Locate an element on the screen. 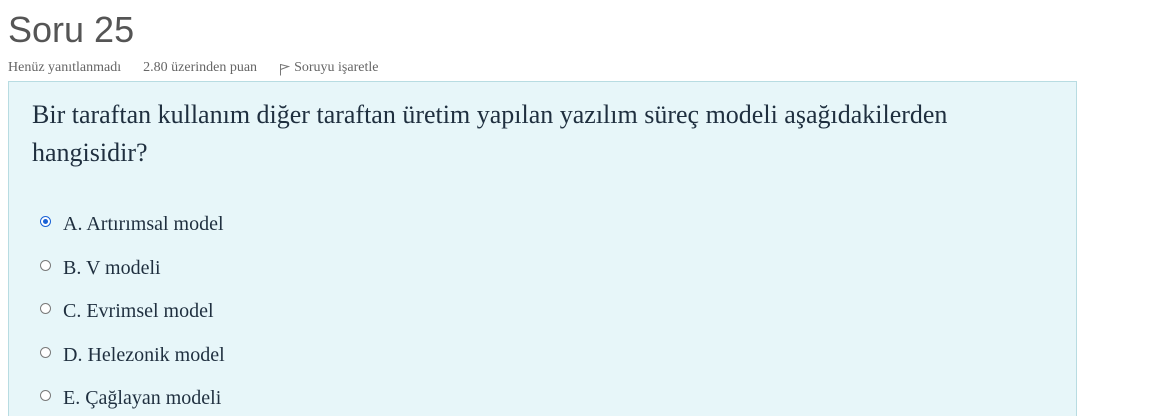 The image size is (1172, 416). option-label: C. Evrimsel model is located at coordinates (138, 311).